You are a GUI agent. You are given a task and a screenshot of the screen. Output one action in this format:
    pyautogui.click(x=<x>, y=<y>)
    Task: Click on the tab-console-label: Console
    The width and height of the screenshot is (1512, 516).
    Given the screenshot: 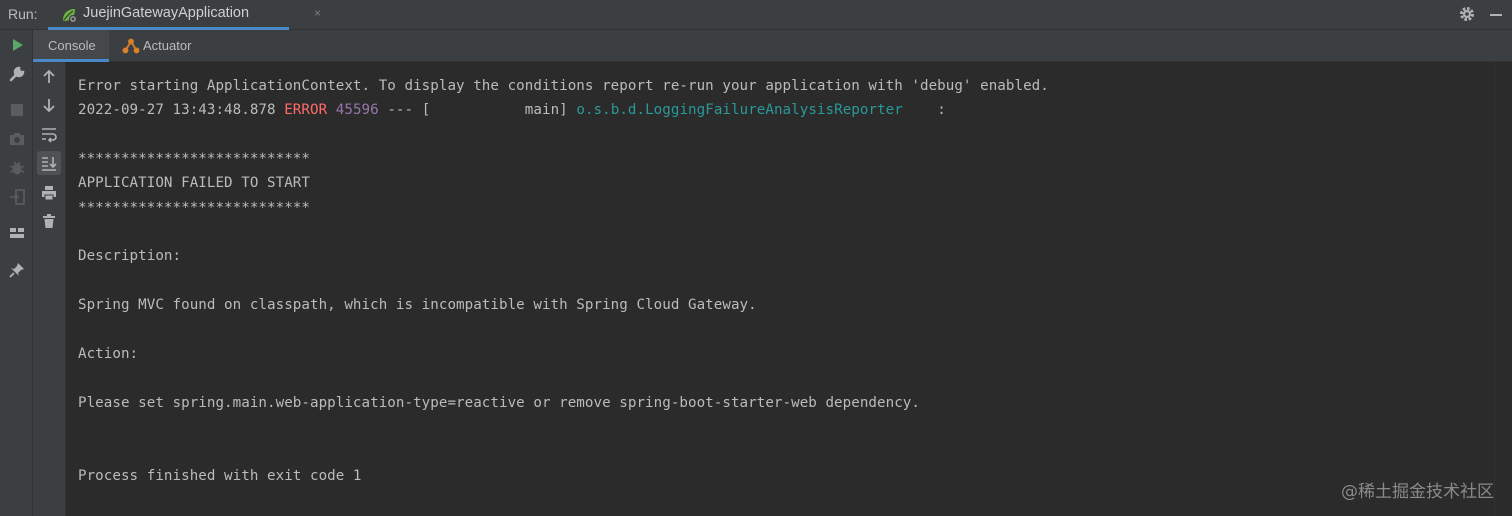 What is the action you would take?
    pyautogui.click(x=72, y=45)
    